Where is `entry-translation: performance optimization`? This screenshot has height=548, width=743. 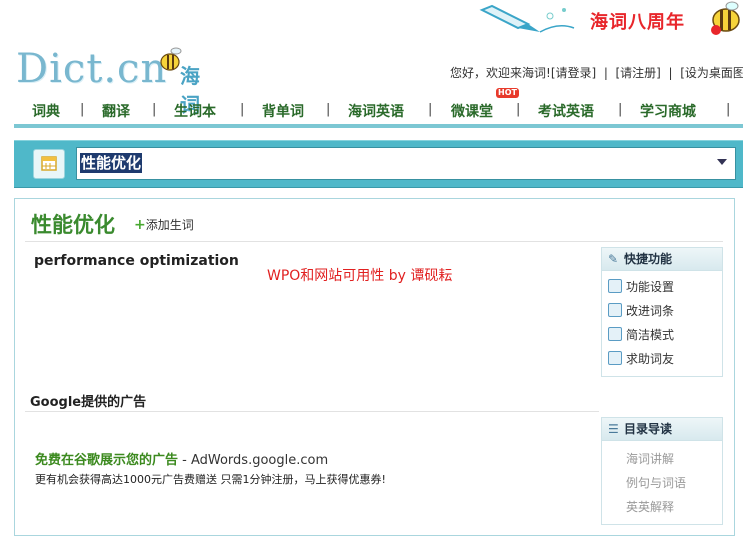
entry-translation: performance optimization is located at coordinates (136, 261).